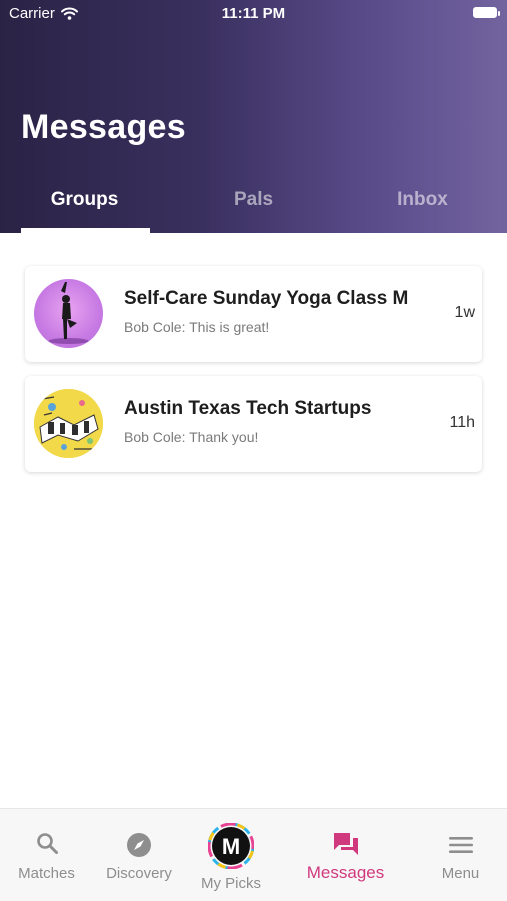  I want to click on tabbar-label: Matches, so click(46, 873).